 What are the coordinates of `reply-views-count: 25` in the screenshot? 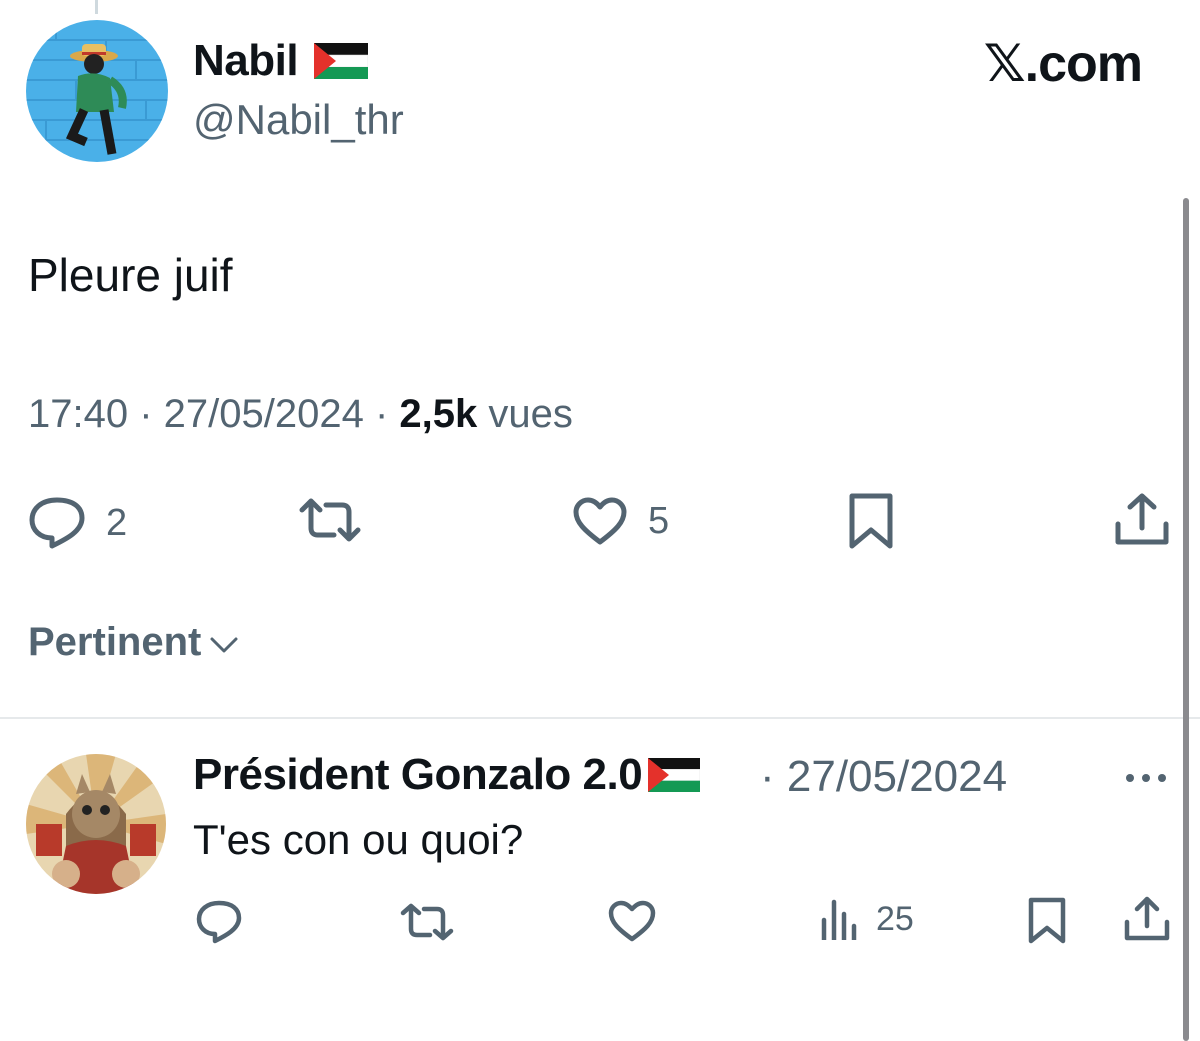 It's located at (895, 918).